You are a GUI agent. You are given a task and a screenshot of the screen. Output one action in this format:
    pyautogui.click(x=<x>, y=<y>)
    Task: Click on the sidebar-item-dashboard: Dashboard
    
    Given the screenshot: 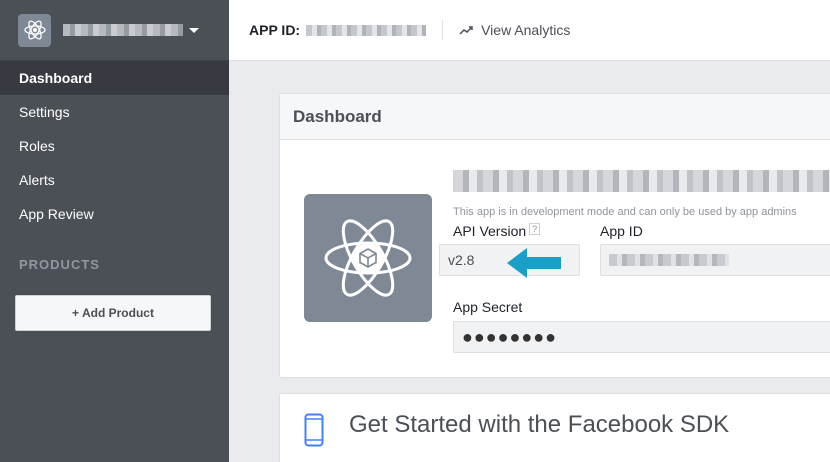 What is the action you would take?
    pyautogui.click(x=114, y=78)
    